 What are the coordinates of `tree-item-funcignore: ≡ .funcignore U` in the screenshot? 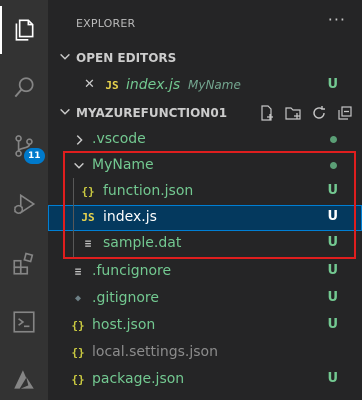 It's located at (205, 272).